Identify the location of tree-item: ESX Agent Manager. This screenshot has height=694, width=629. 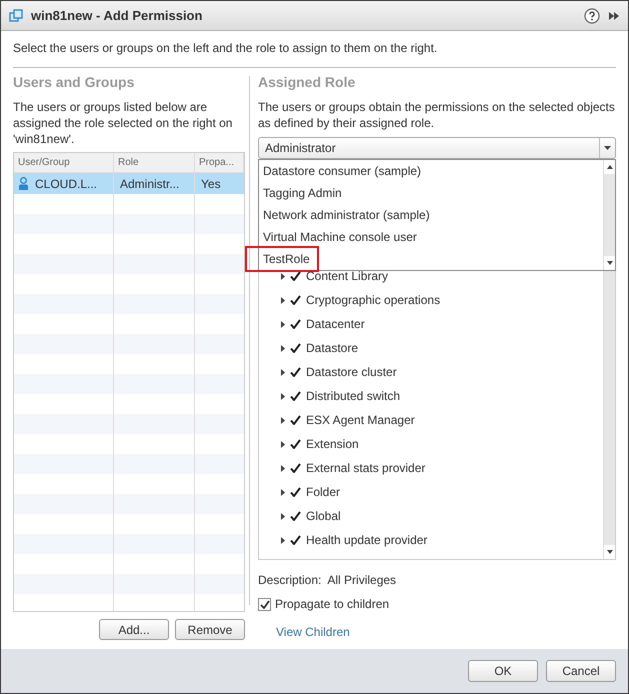
(431, 420).